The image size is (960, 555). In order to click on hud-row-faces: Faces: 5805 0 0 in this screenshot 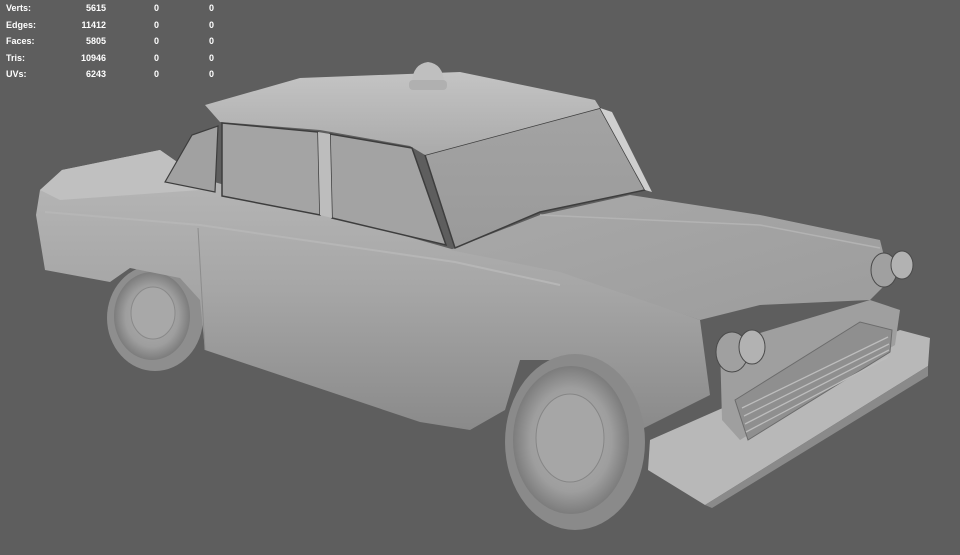, I will do `click(110, 41)`.